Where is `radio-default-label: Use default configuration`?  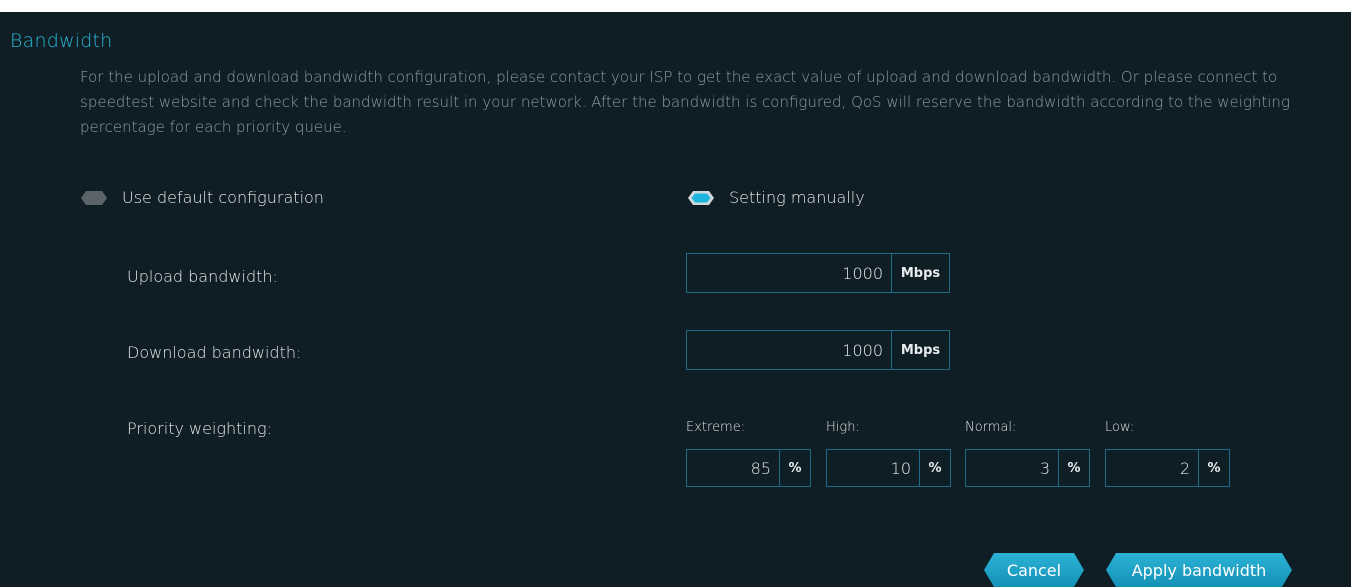 radio-default-label: Use default configuration is located at coordinates (223, 197).